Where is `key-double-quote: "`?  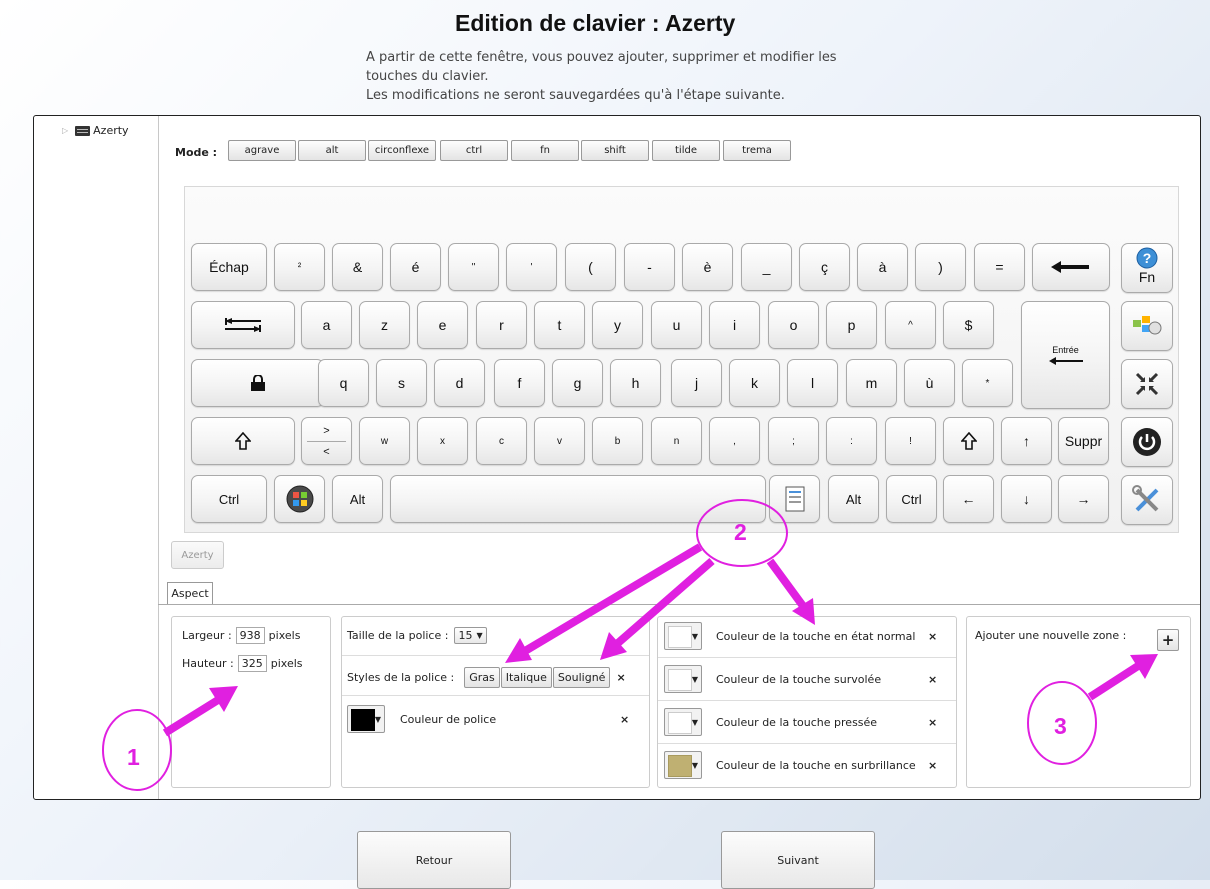 key-double-quote: " is located at coordinates (473, 267).